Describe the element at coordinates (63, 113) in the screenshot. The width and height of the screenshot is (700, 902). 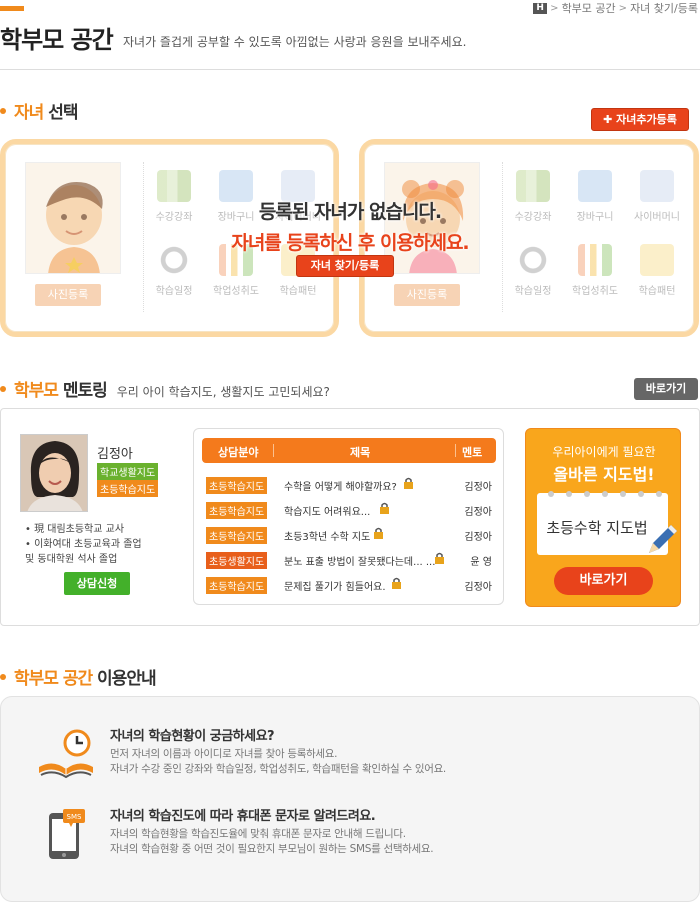
I see `section-title: 선택` at that location.